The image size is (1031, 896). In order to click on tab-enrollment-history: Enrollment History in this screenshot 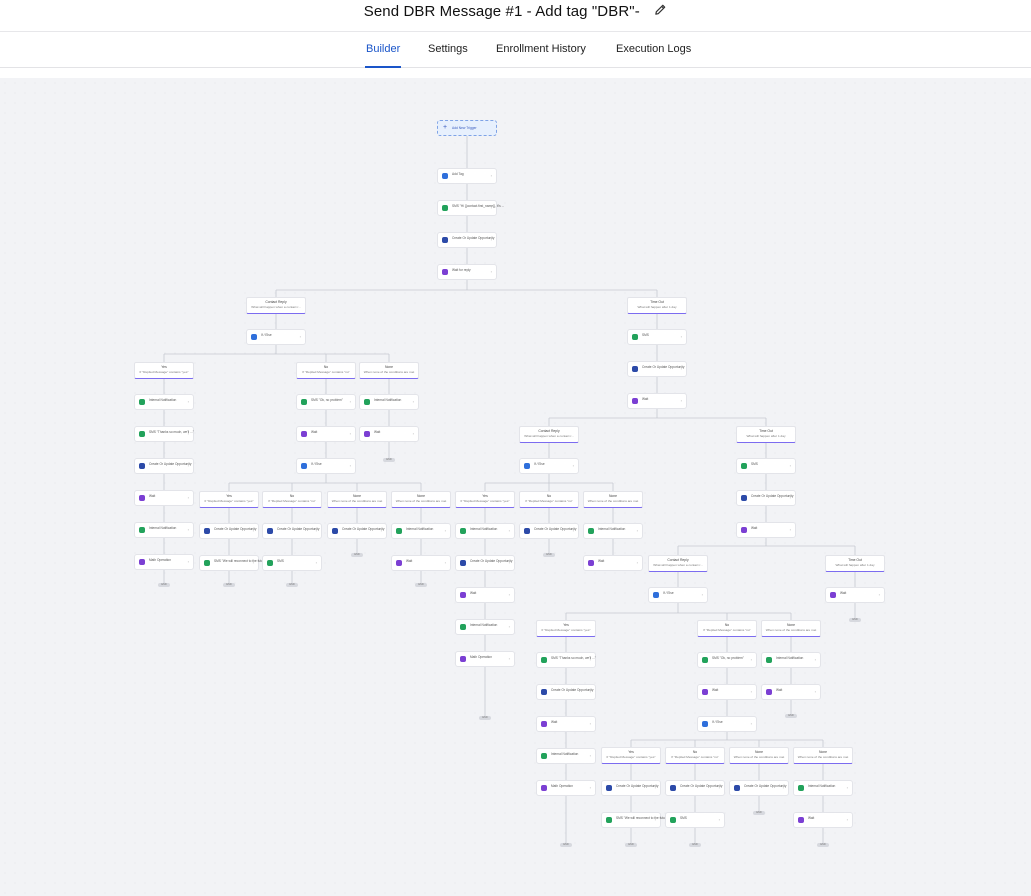, I will do `click(541, 49)`.